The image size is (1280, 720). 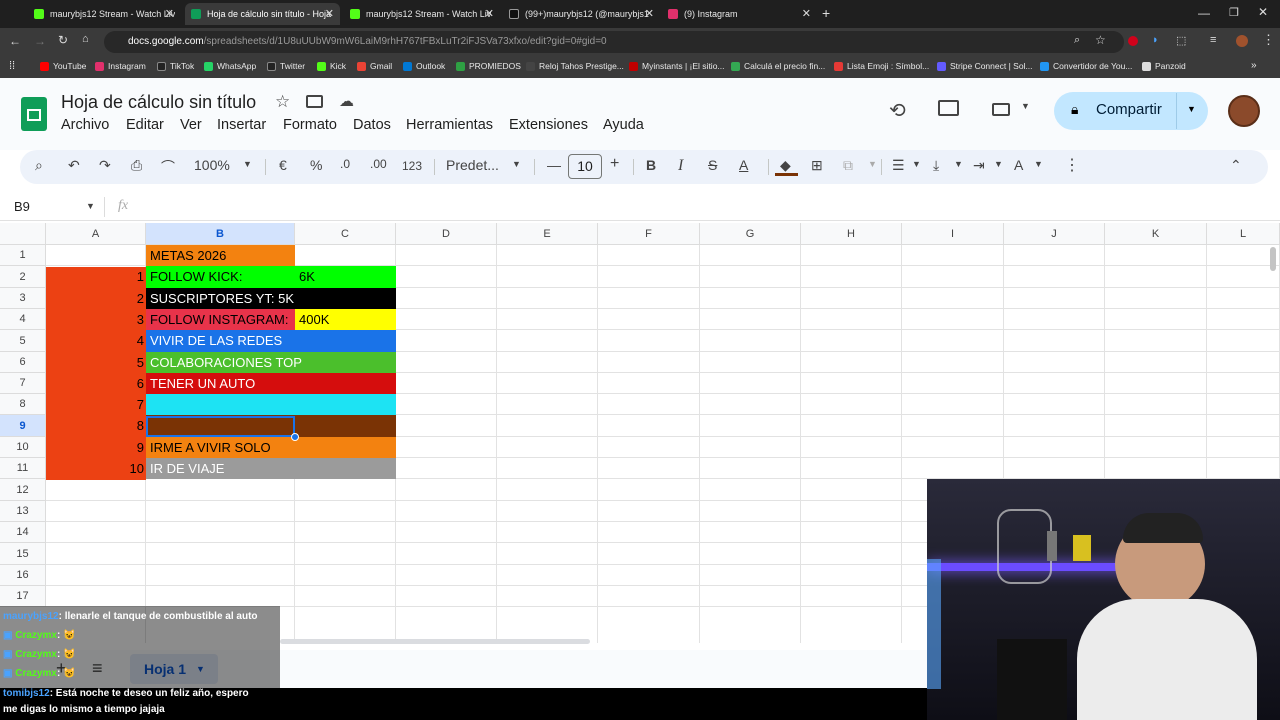 I want to click on back-icon: ←, so click(x=15, y=41).